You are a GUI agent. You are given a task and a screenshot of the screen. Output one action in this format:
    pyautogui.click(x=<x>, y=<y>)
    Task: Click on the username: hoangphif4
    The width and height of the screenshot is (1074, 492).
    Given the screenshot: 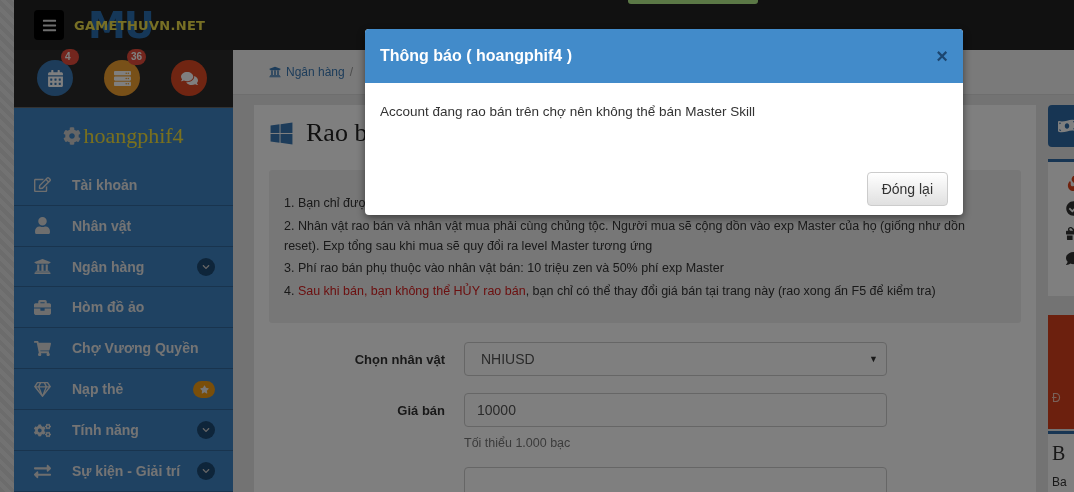 What is the action you would take?
    pyautogui.click(x=133, y=136)
    